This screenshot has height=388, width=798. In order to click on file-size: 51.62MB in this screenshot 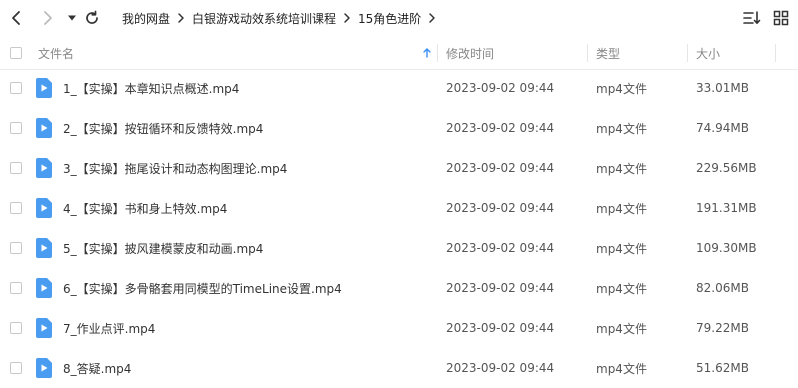, I will do `click(722, 368)`.